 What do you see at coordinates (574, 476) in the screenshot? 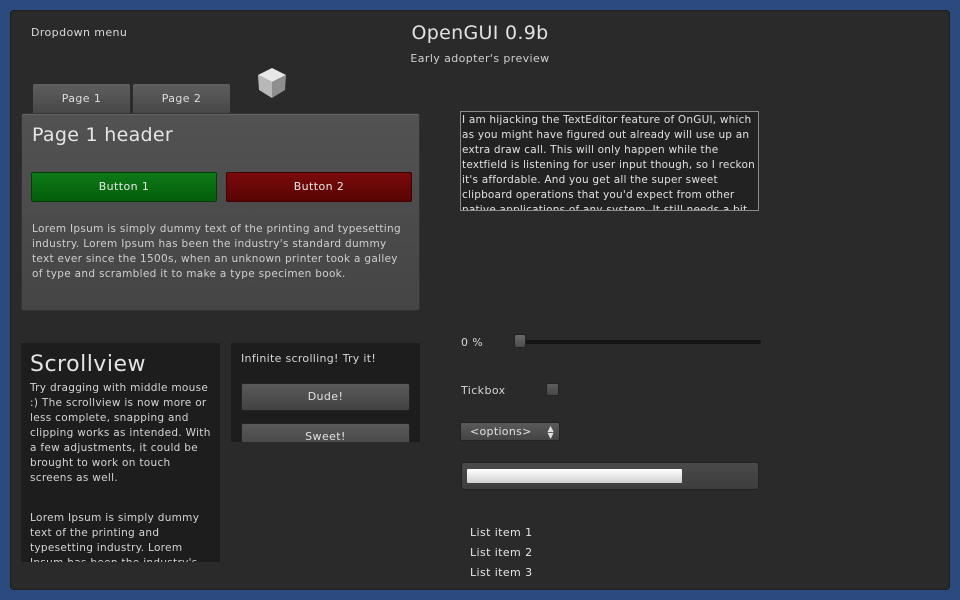
I see `progress-fill` at bounding box center [574, 476].